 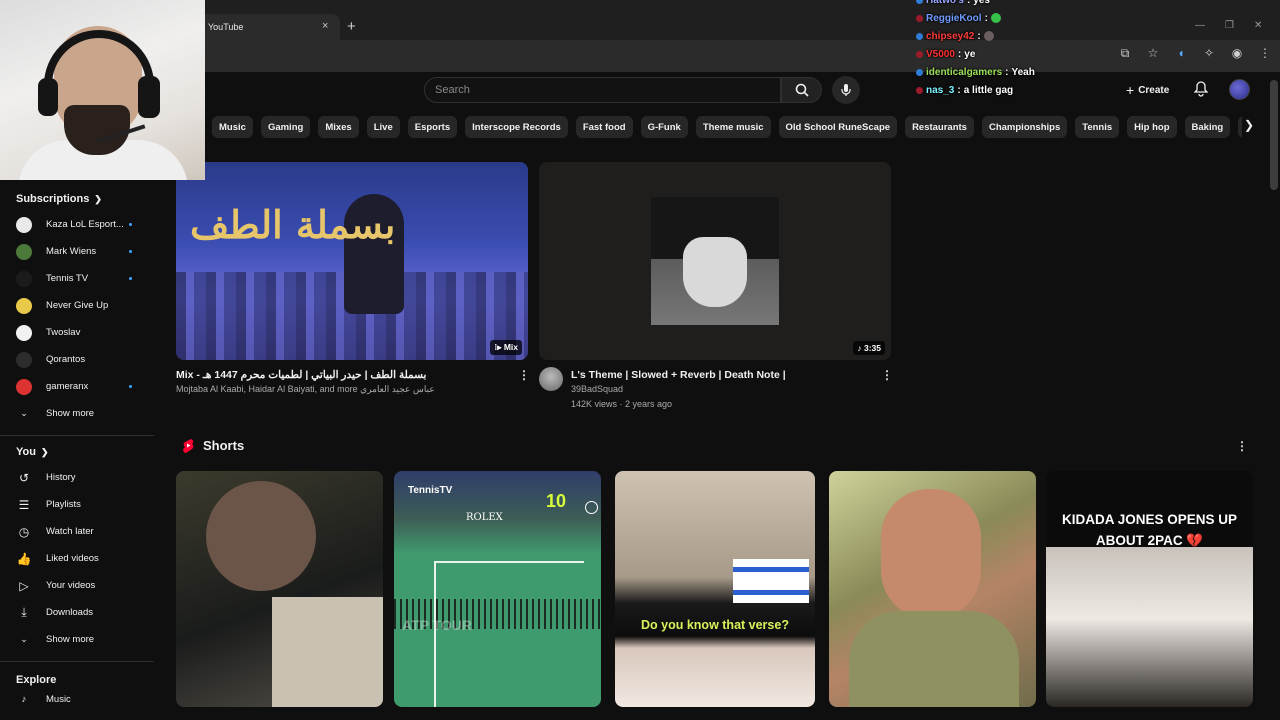 I want to click on tennis-court-lines, so click(x=509, y=634).